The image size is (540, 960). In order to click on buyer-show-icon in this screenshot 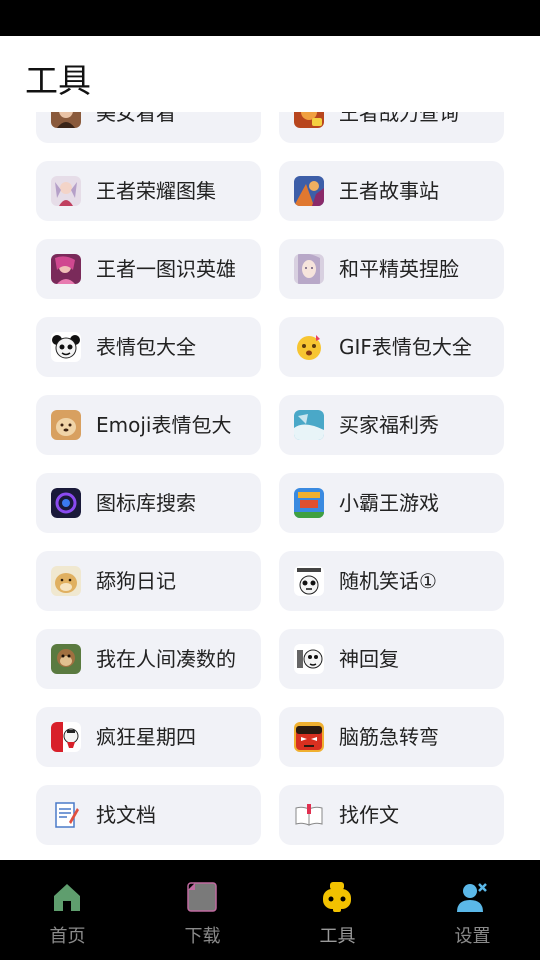, I will do `click(309, 425)`.